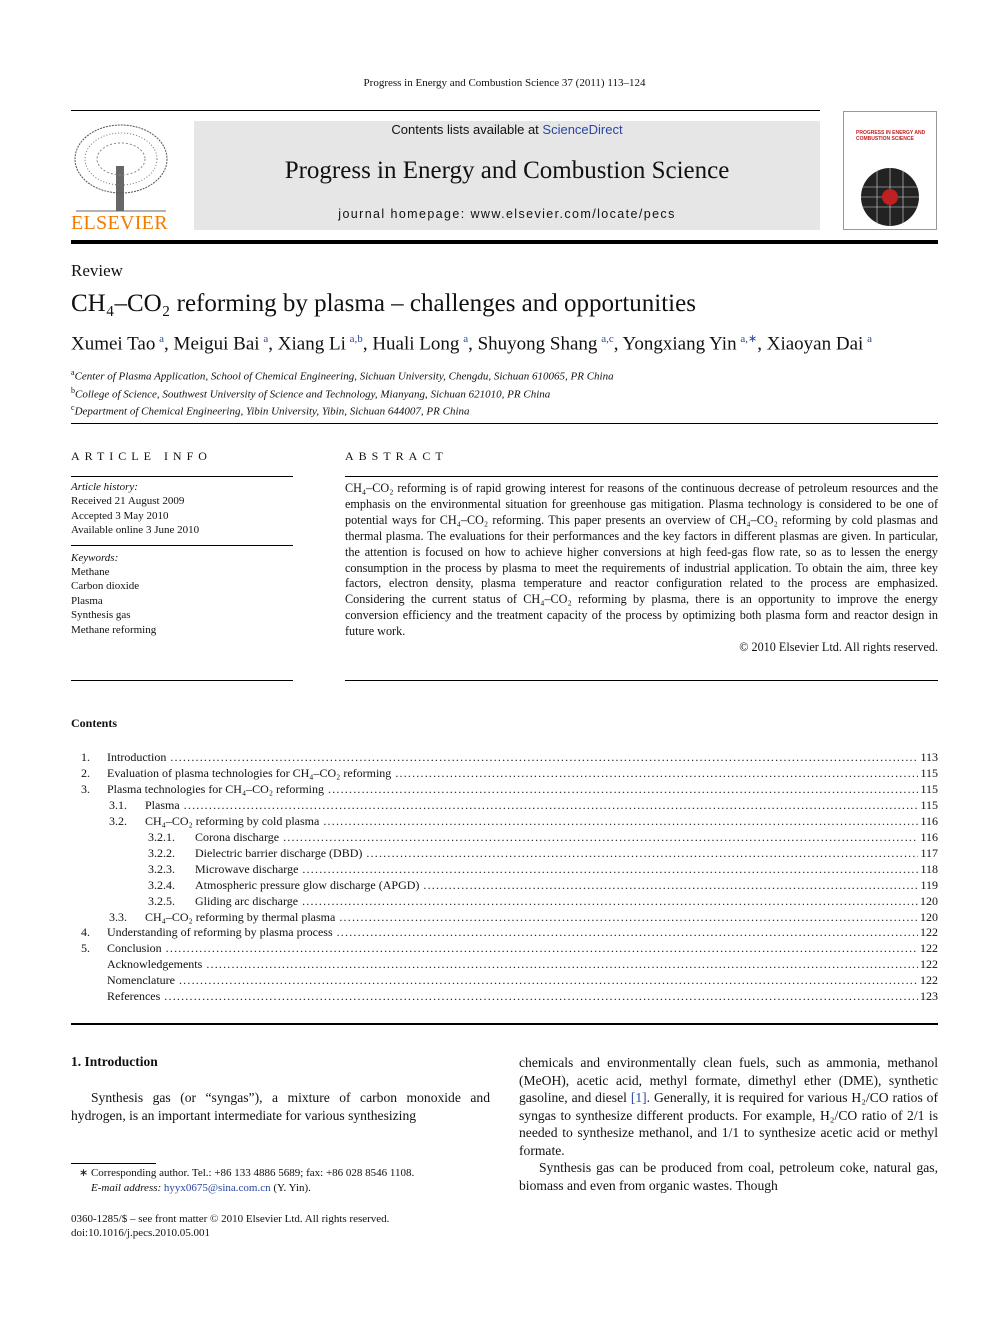  I want to click on publisher-name: ELSEVIER, so click(119, 223).